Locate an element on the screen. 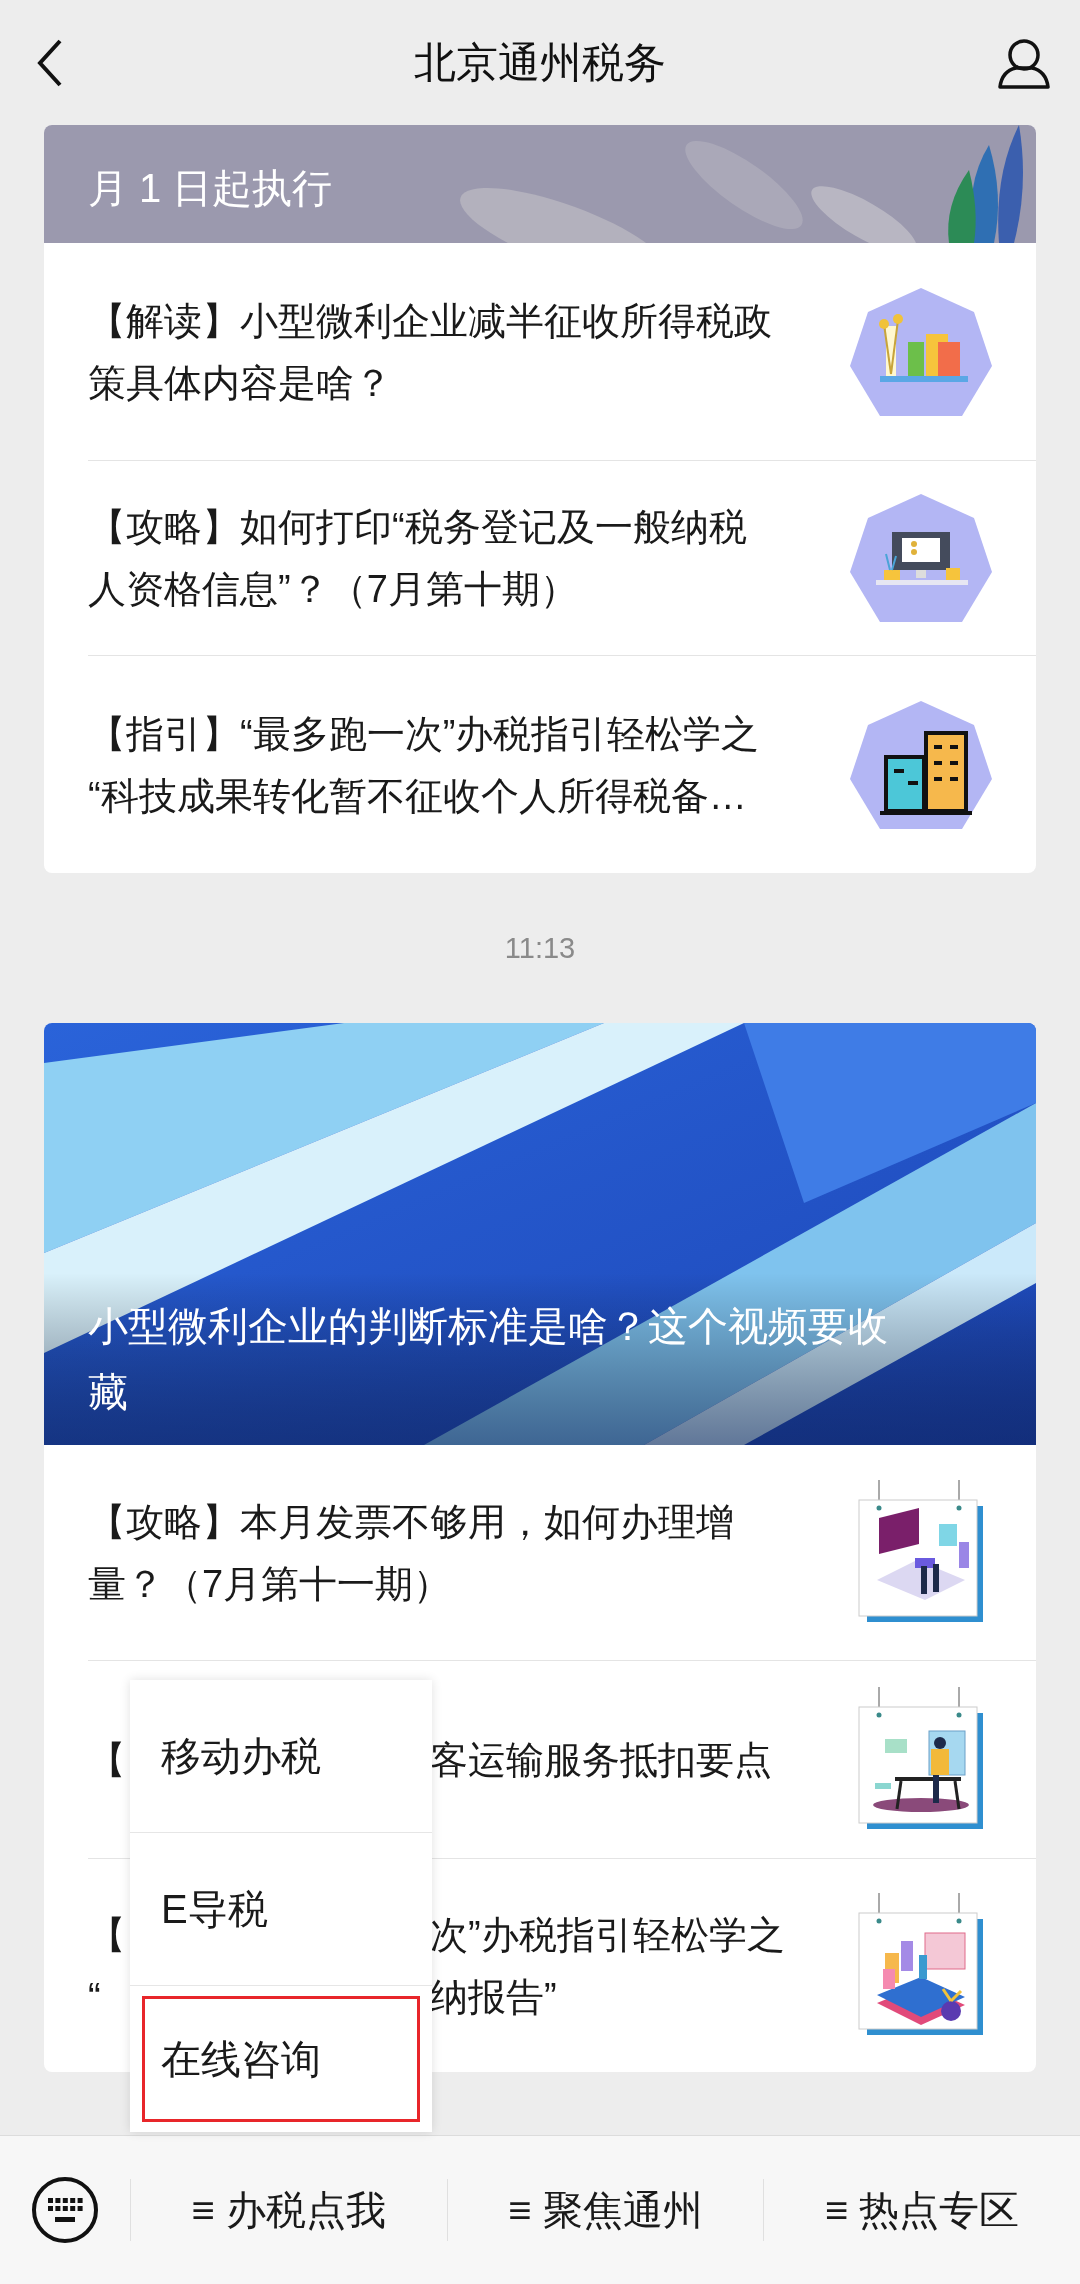 Image resolution: width=1080 pixels, height=2284 pixels. menu-tab: ≡ 办税点我 is located at coordinates (289, 2210).